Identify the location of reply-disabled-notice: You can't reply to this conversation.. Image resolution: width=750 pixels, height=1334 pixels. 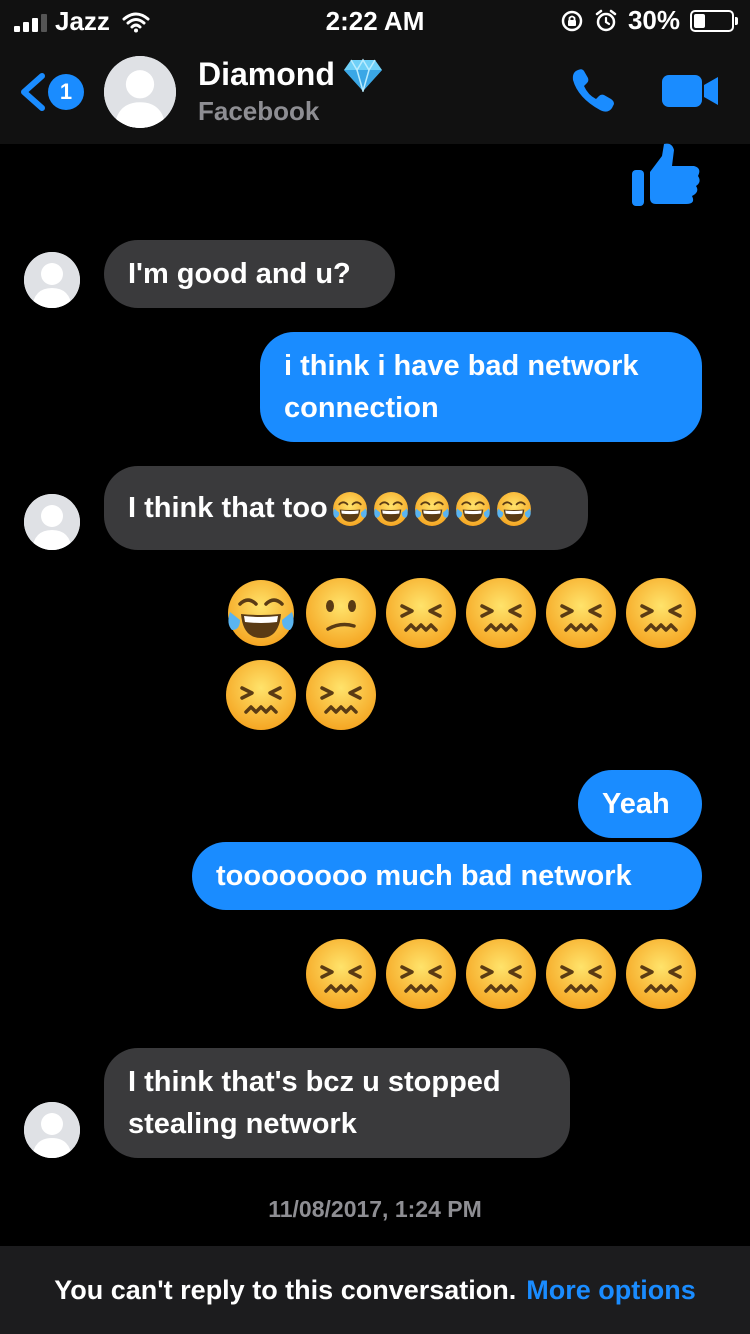
(285, 1289).